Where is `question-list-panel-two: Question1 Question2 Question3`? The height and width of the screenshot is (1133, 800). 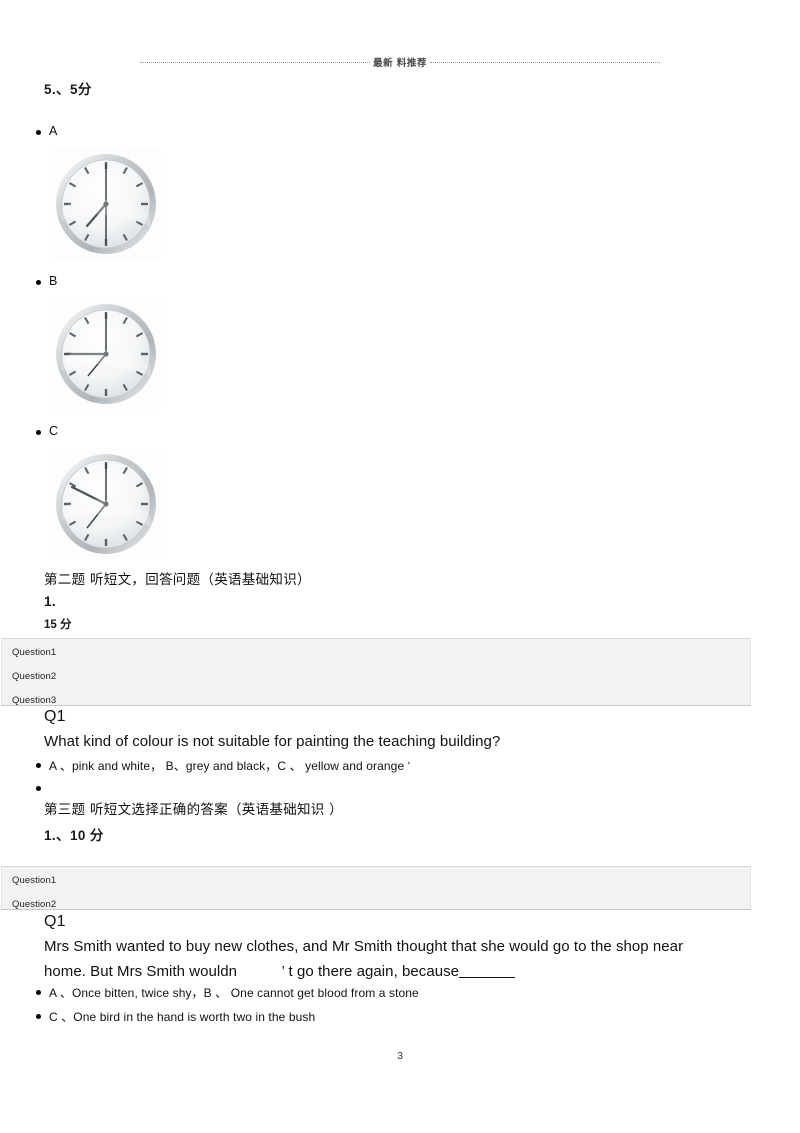 question-list-panel-two: Question1 Question2 Question3 is located at coordinates (376, 672).